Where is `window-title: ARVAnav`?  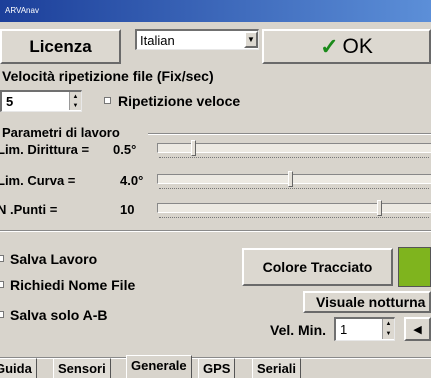
window-title: ARVAnav is located at coordinates (22, 10).